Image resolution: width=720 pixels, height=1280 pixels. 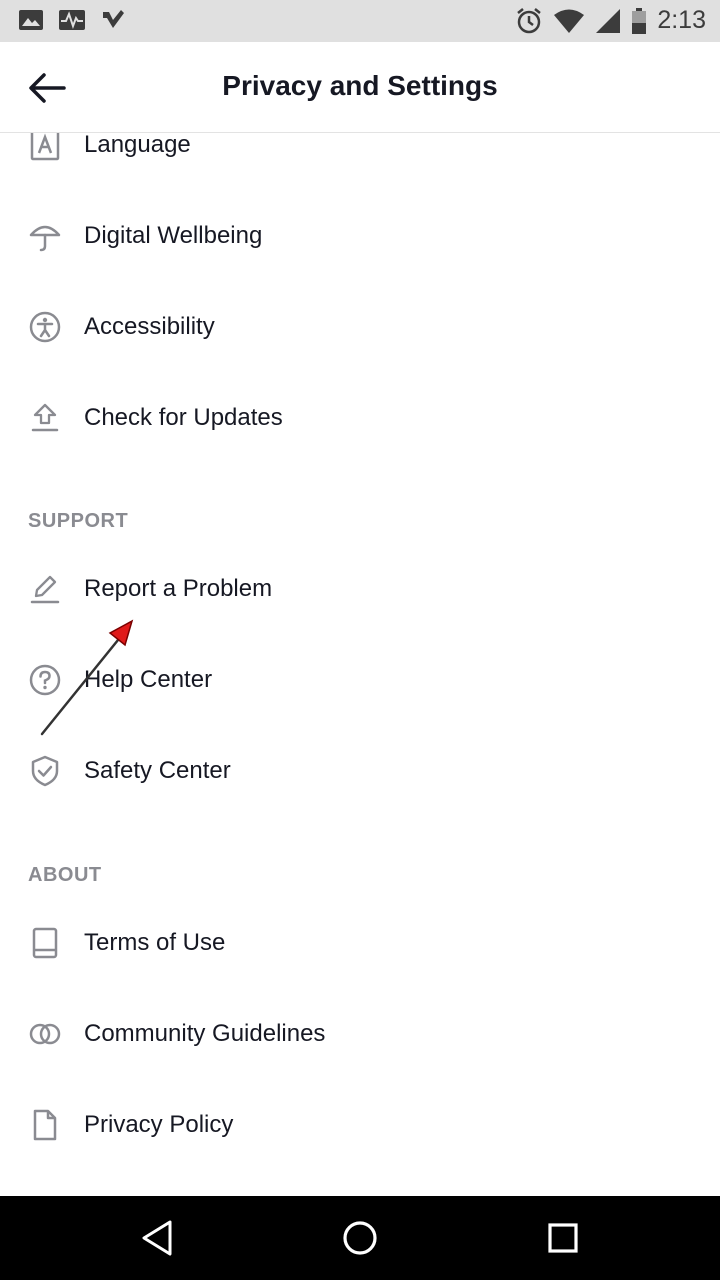 I want to click on signal-icon, so click(x=608, y=20).